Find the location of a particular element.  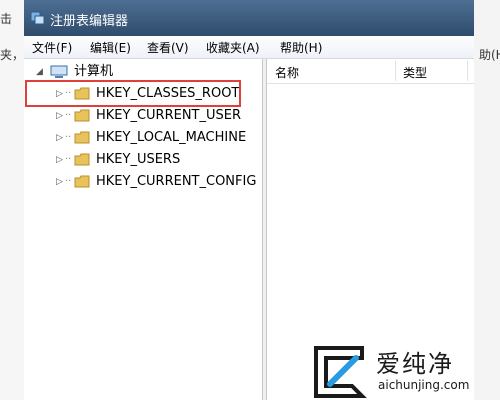

tree-item-label: HKEY_CURRENT_CONFIG is located at coordinates (176, 181).